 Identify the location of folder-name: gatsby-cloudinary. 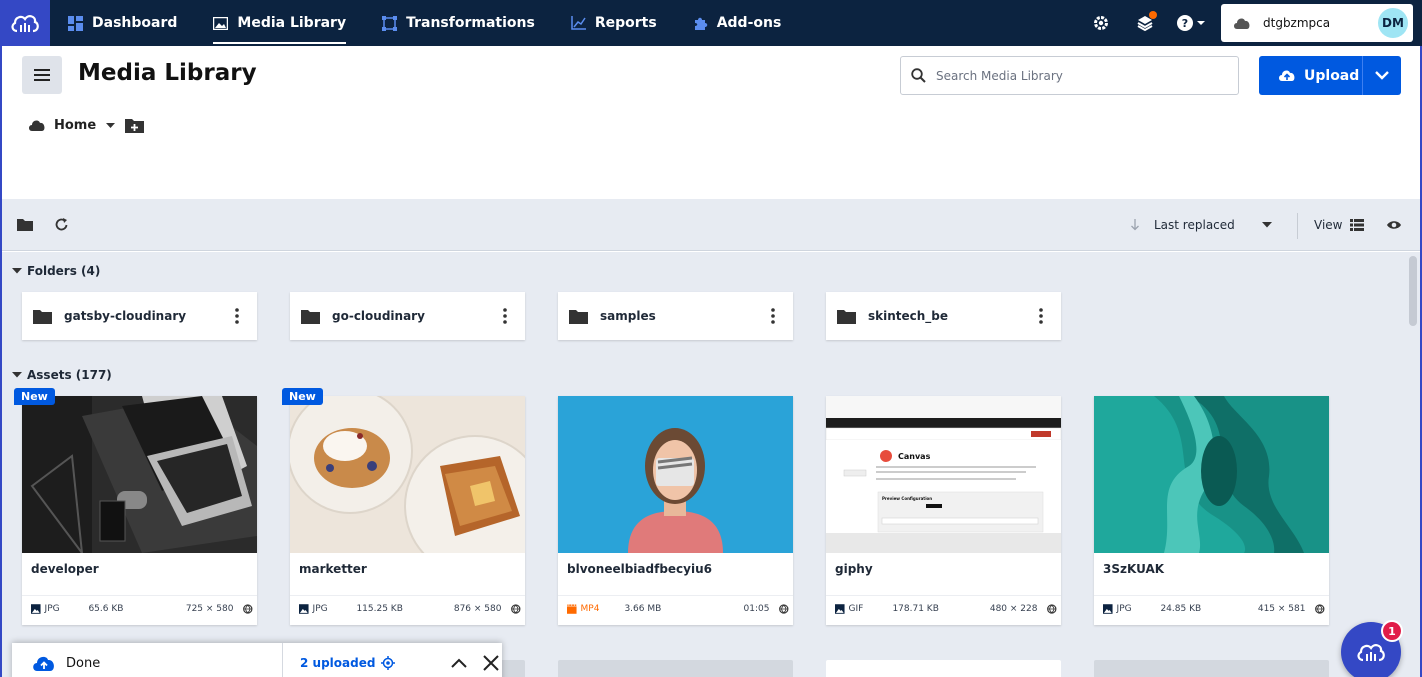
(125, 316).